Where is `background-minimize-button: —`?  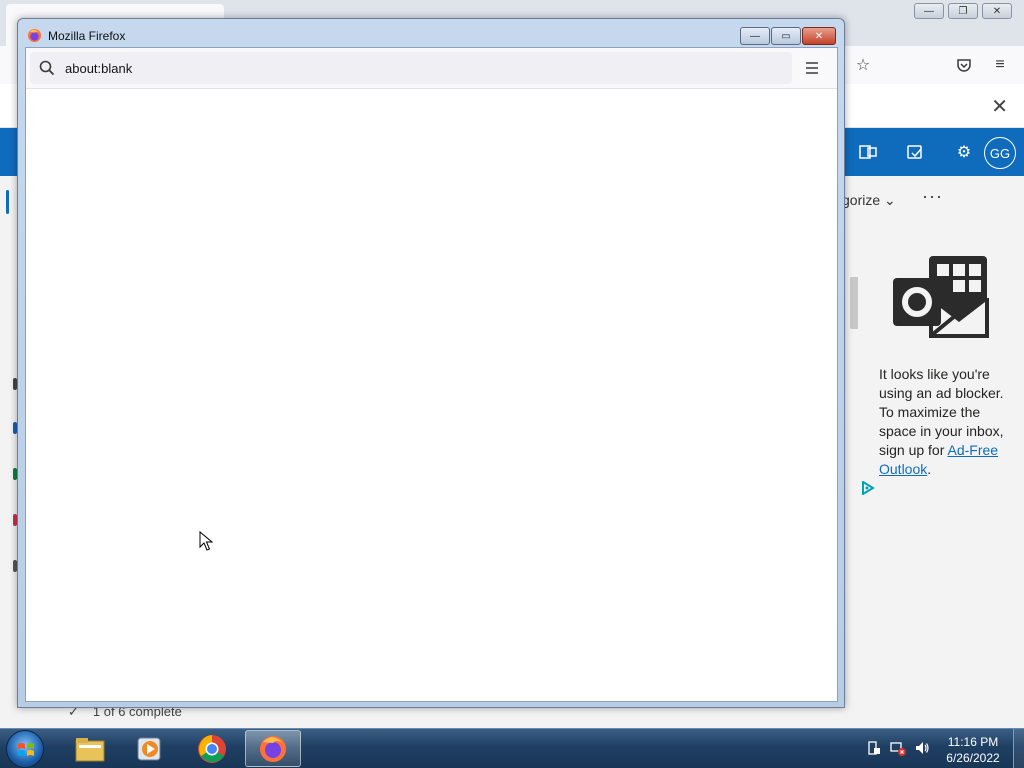 background-minimize-button: — is located at coordinates (929, 11).